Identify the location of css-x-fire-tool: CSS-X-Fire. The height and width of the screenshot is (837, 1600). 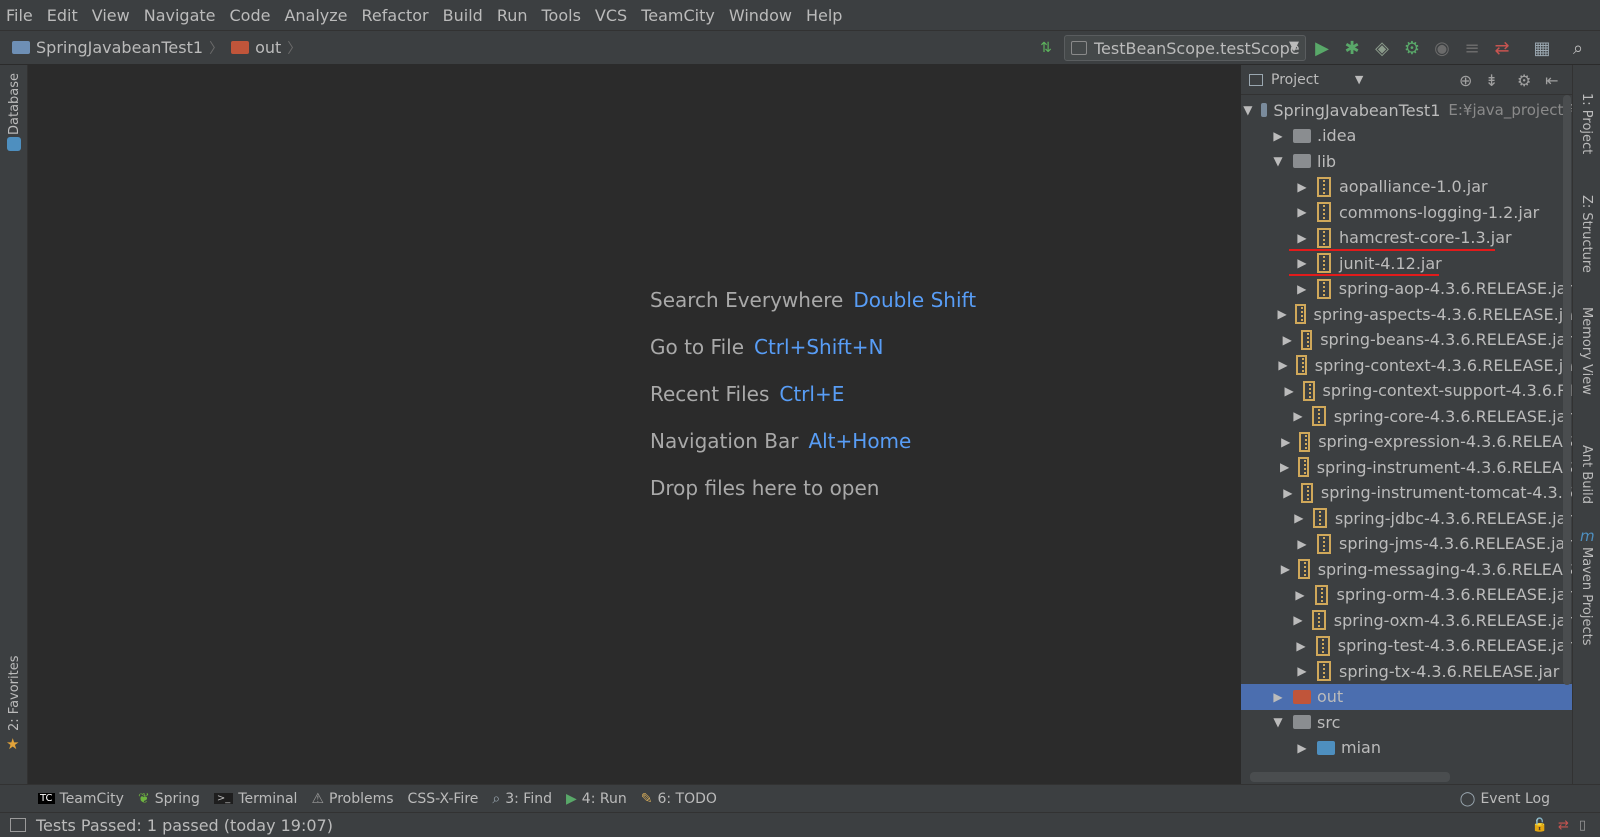
(443, 799).